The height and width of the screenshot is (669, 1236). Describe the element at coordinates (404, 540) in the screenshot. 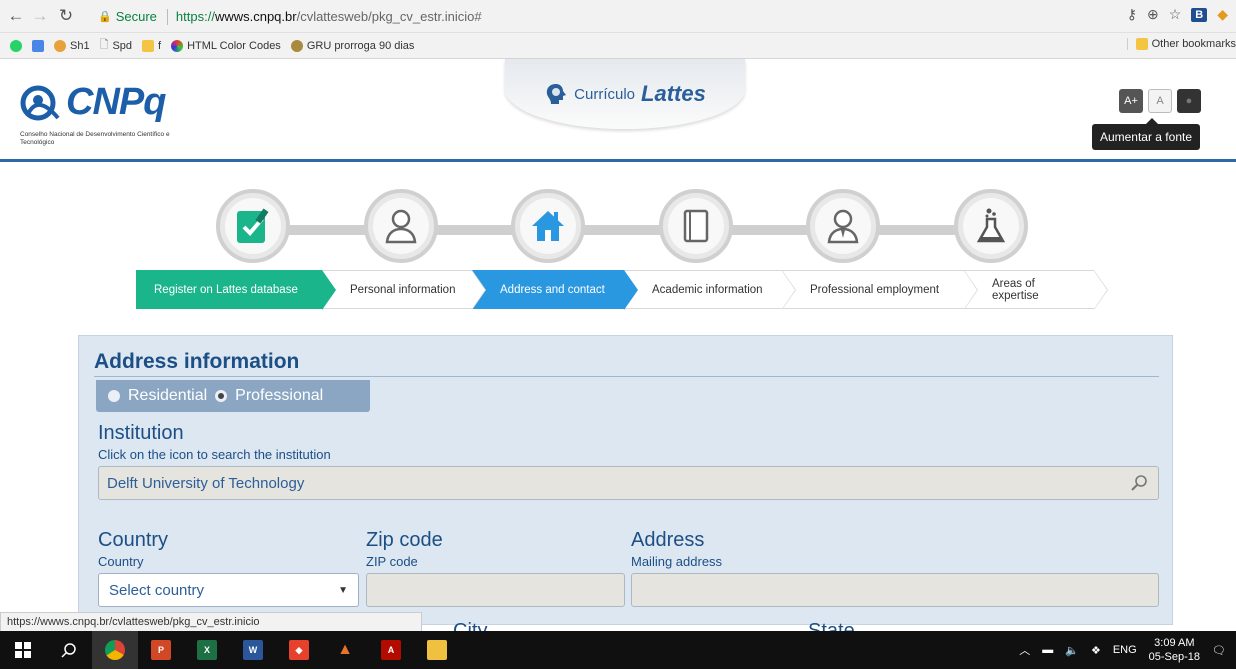

I see `zip-label: Zip code` at that location.